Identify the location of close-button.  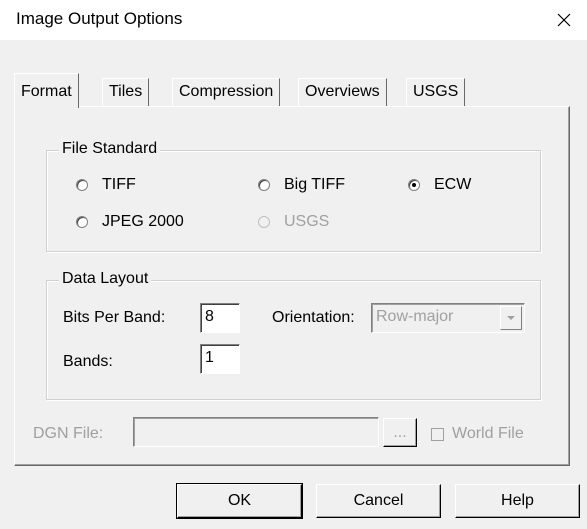
(564, 20).